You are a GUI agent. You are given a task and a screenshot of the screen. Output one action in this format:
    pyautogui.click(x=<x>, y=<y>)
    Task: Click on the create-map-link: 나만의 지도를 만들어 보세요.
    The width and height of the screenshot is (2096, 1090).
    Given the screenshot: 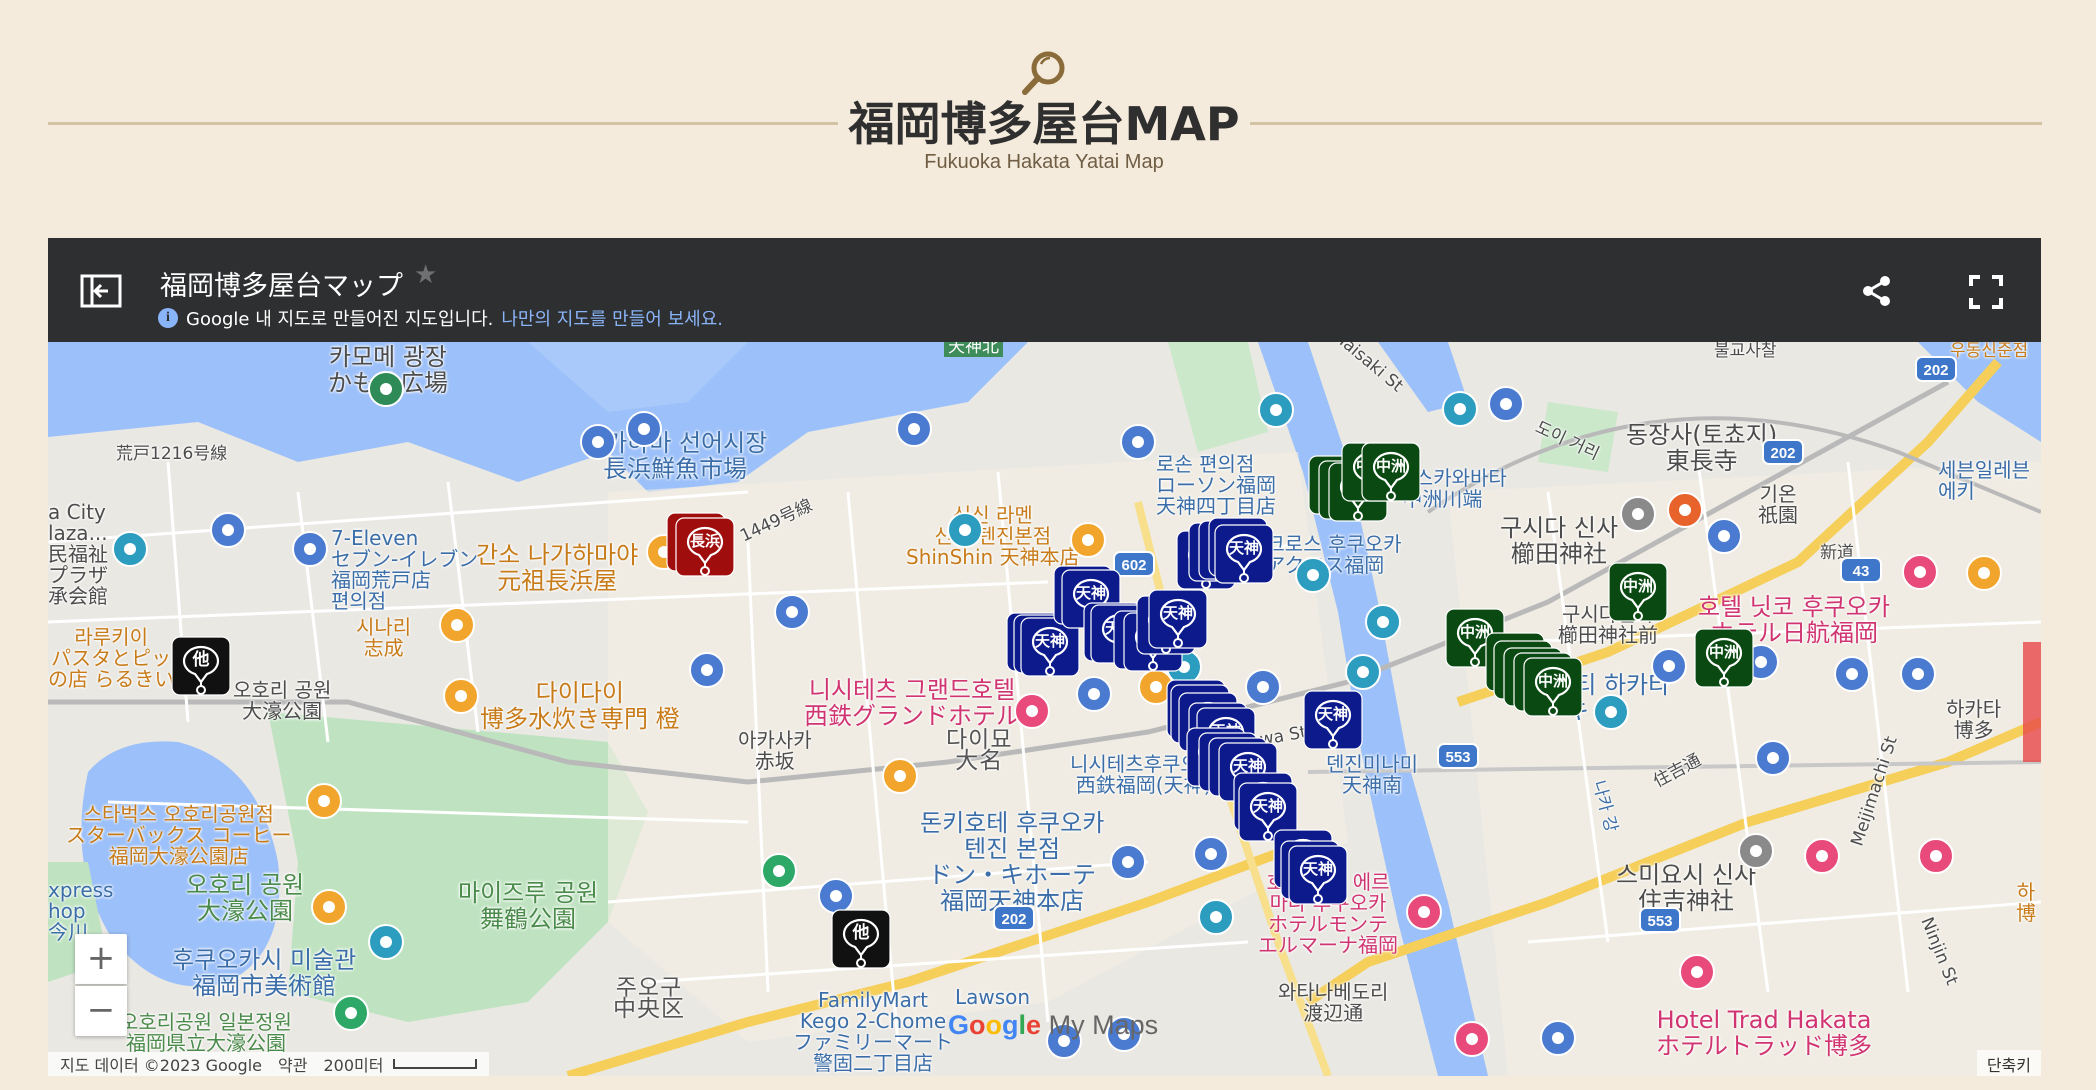 What is the action you would take?
    pyautogui.click(x=612, y=318)
    